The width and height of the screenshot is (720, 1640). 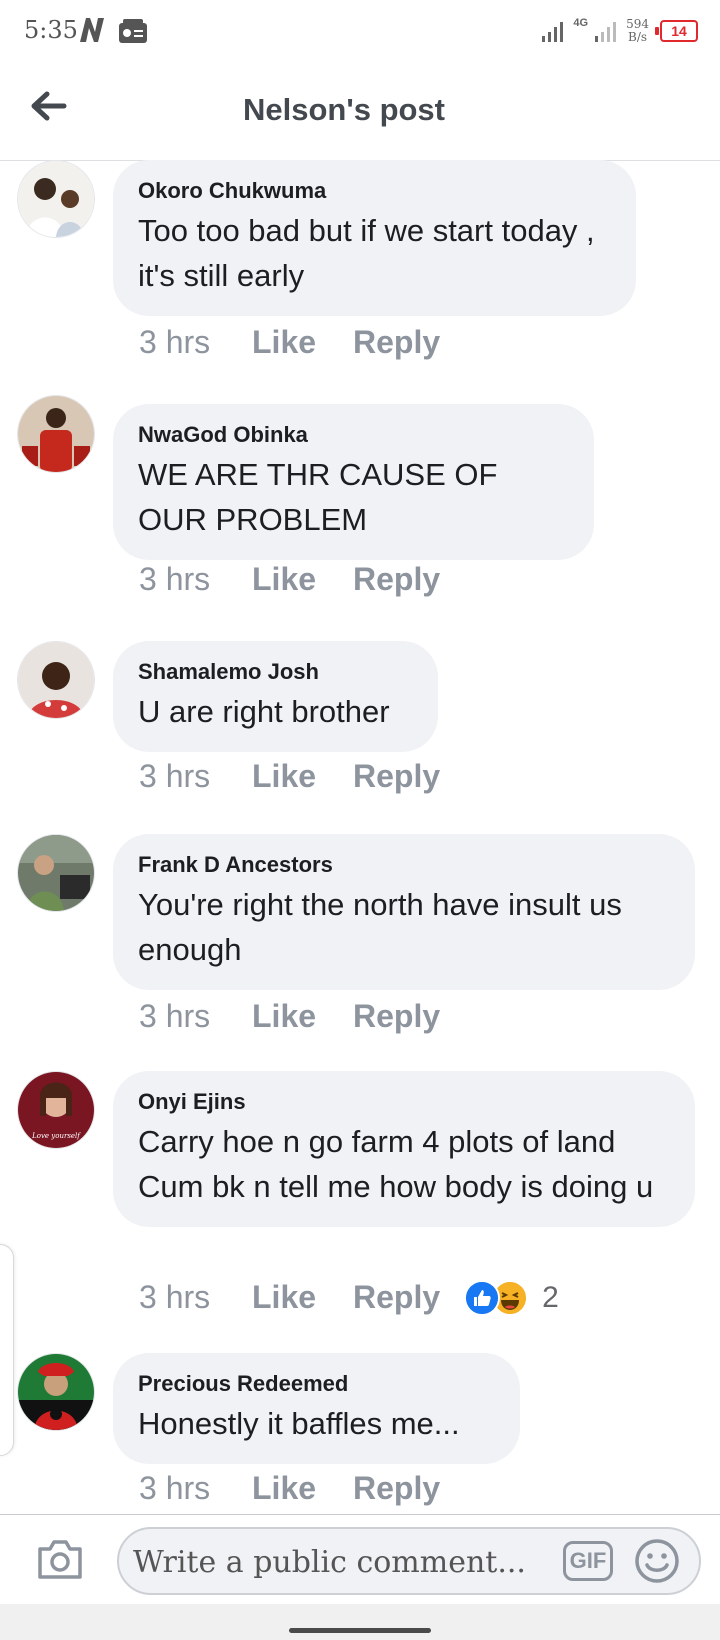 What do you see at coordinates (360, 1622) in the screenshot?
I see `system-nav-bar` at bounding box center [360, 1622].